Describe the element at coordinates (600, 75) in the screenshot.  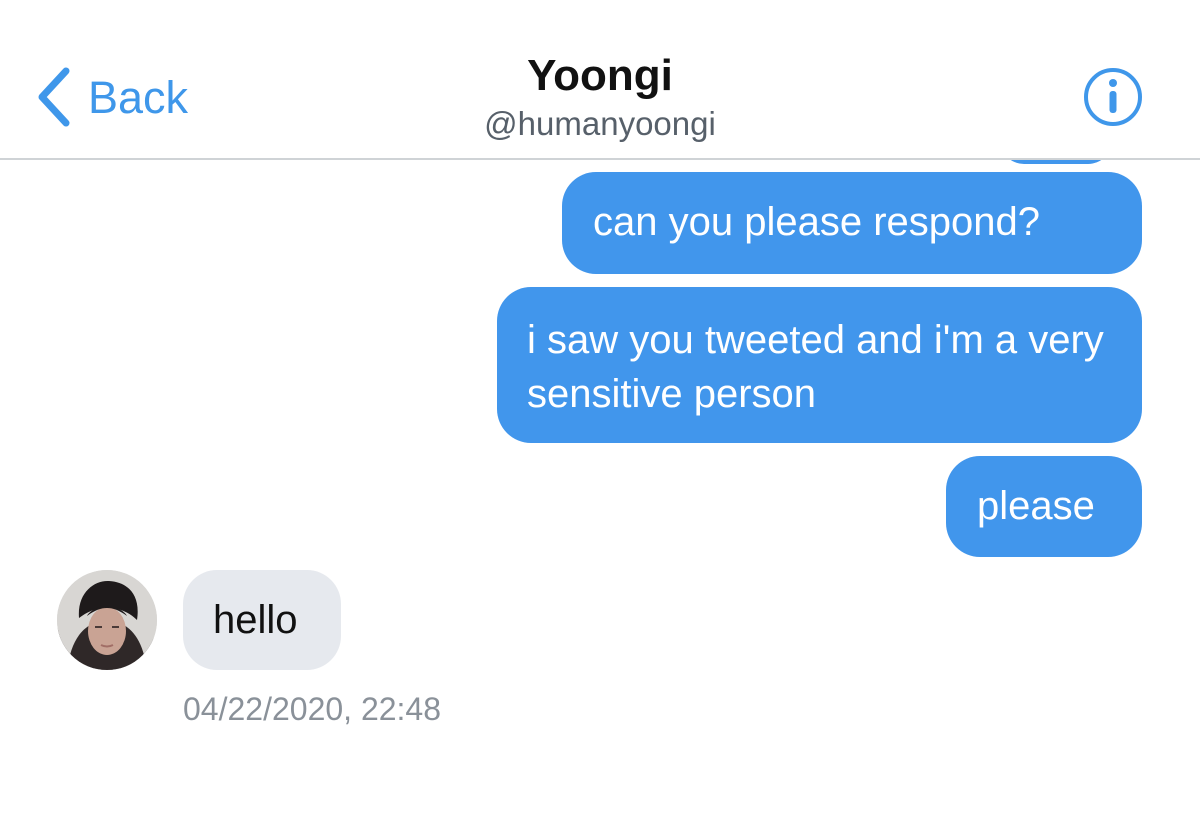
I see `contact-name: Yoongi` at that location.